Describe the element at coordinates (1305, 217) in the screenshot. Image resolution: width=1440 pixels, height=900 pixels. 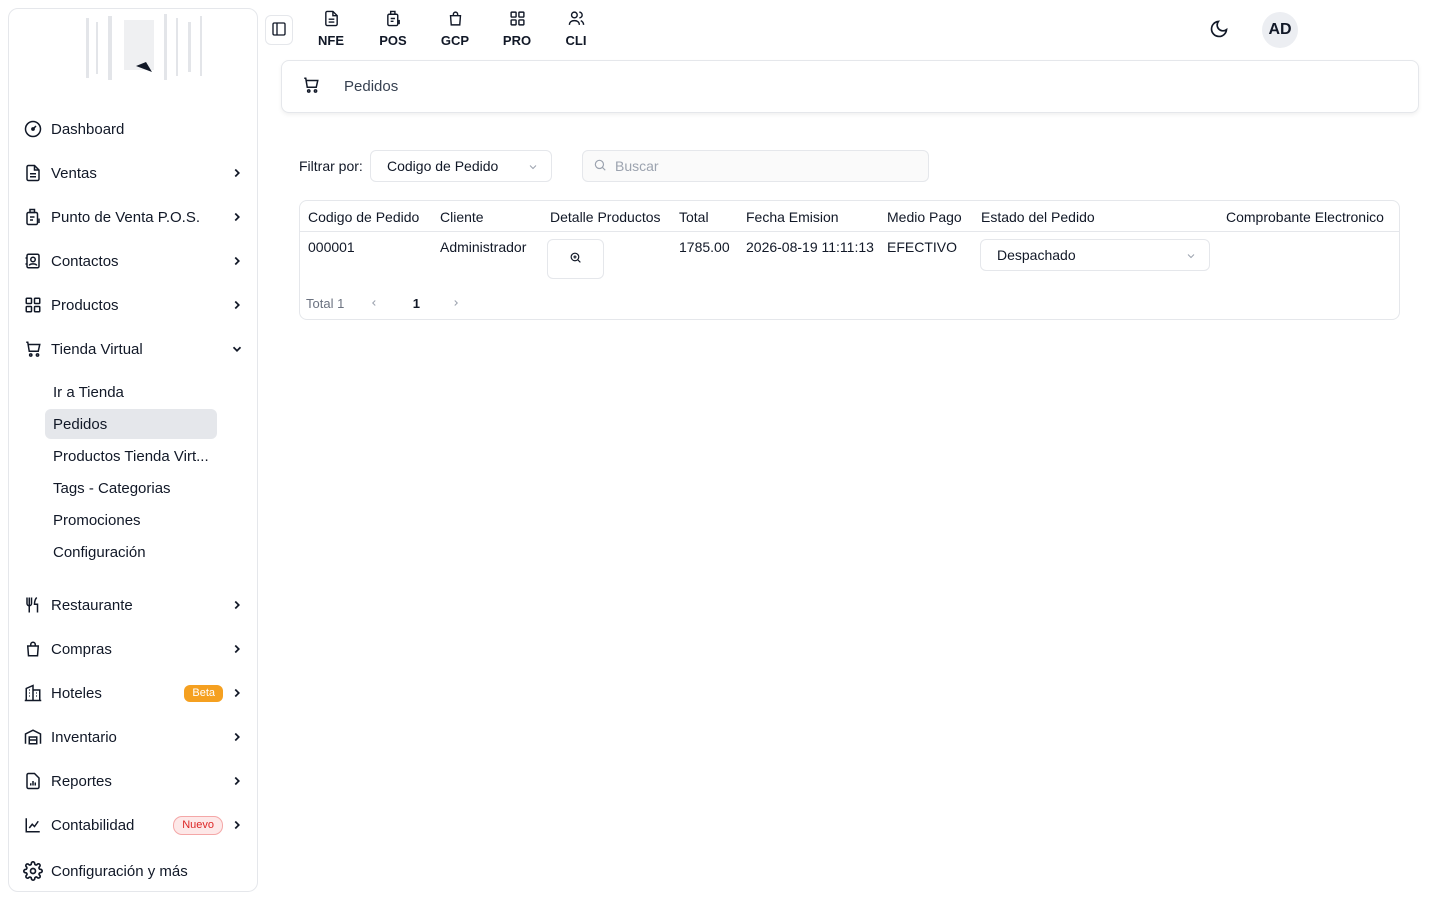
I see `column-header: Comprobante Electronico` at that location.